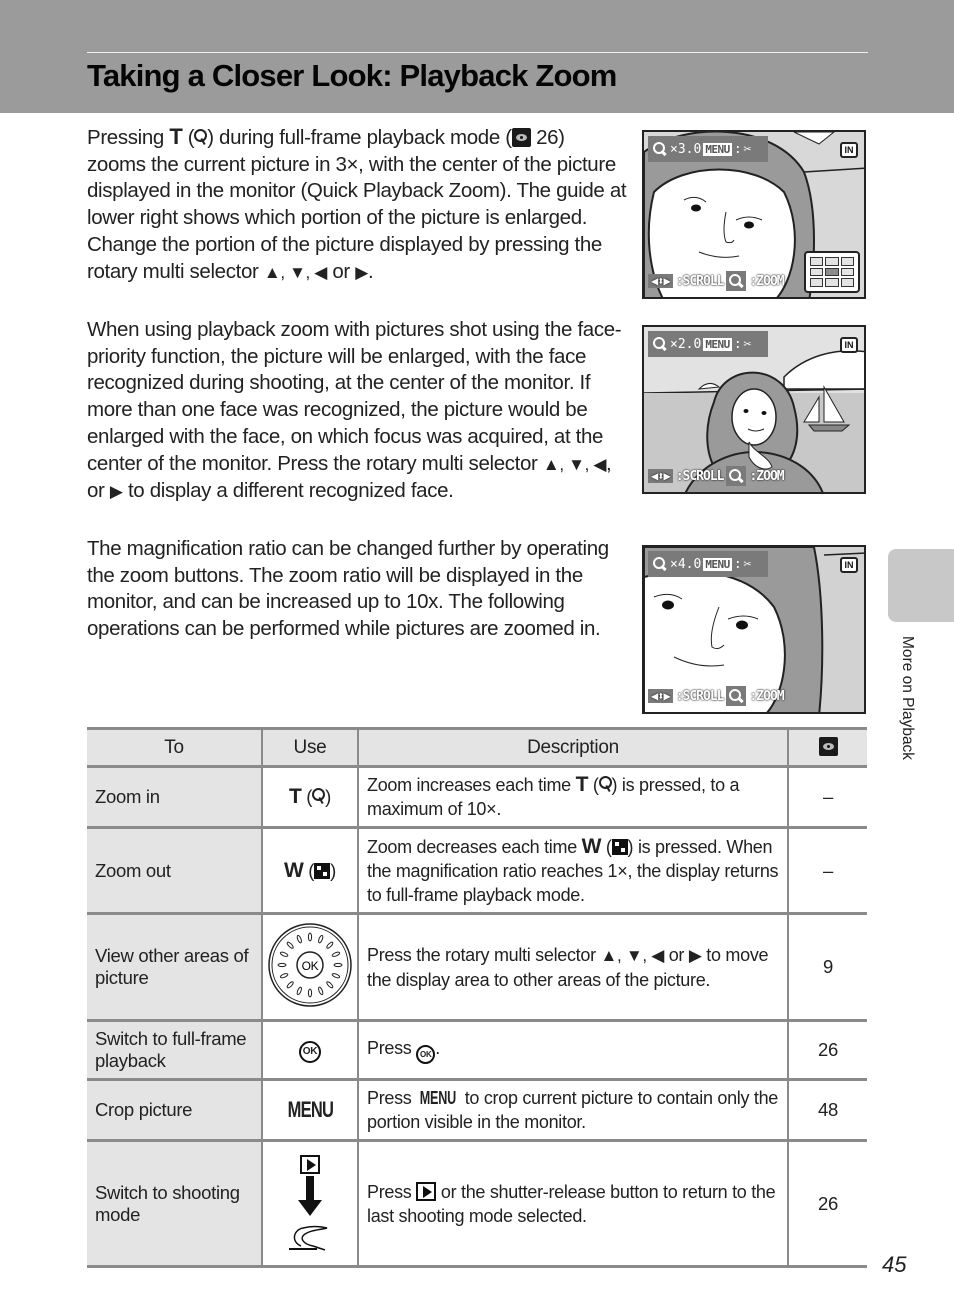 This screenshot has height=1314, width=954. Describe the element at coordinates (573, 747) in the screenshot. I see `header-description: Description` at that location.